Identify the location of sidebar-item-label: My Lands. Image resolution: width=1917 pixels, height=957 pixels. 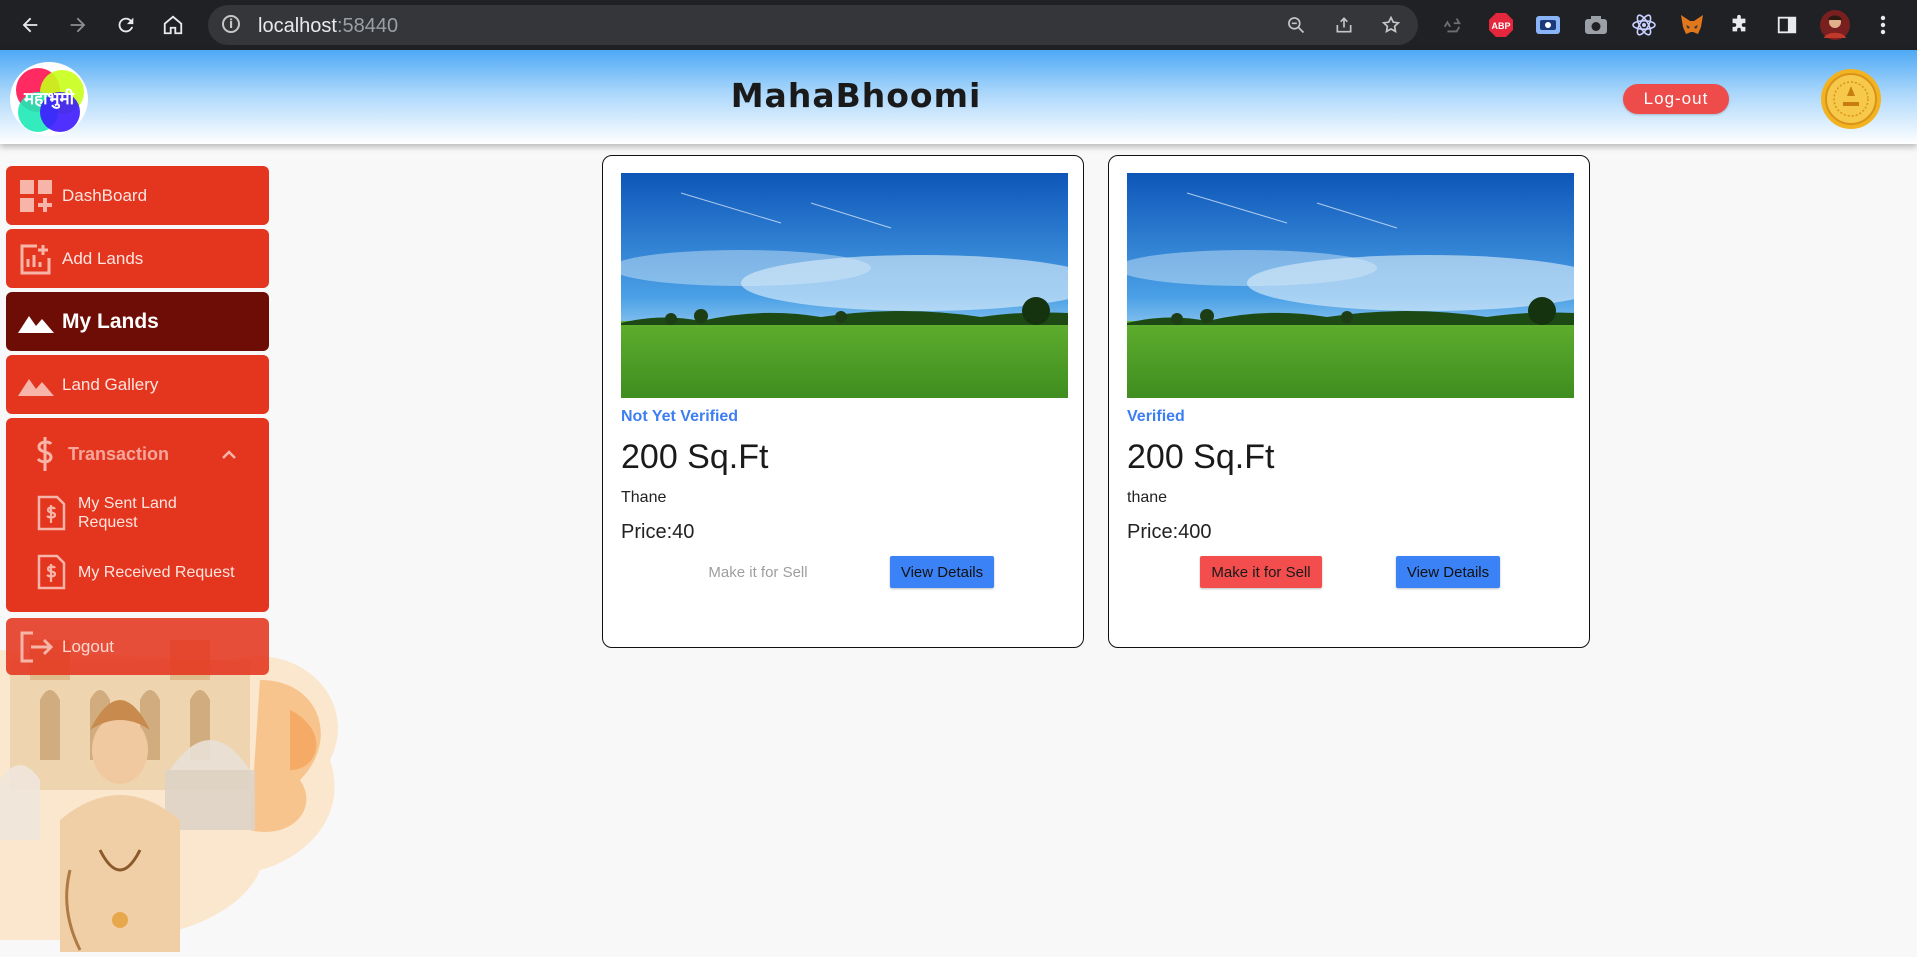
(110, 321).